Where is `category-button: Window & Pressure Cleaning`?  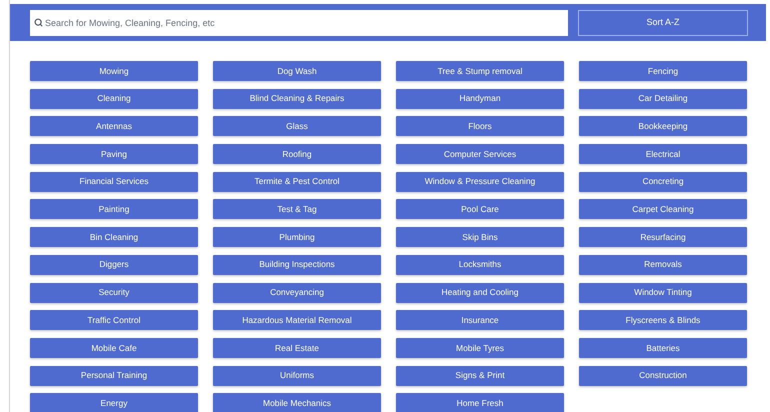 category-button: Window & Pressure Cleaning is located at coordinates (480, 182).